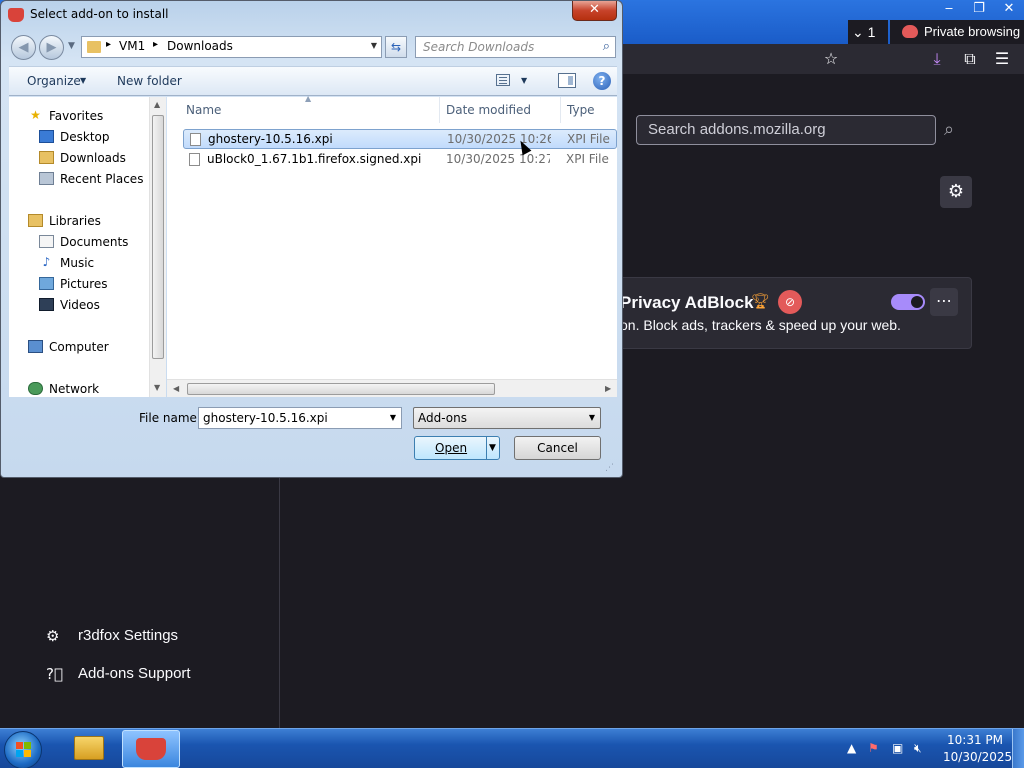 The width and height of the screenshot is (1024, 768). I want to click on split-divider, so click(486, 448).